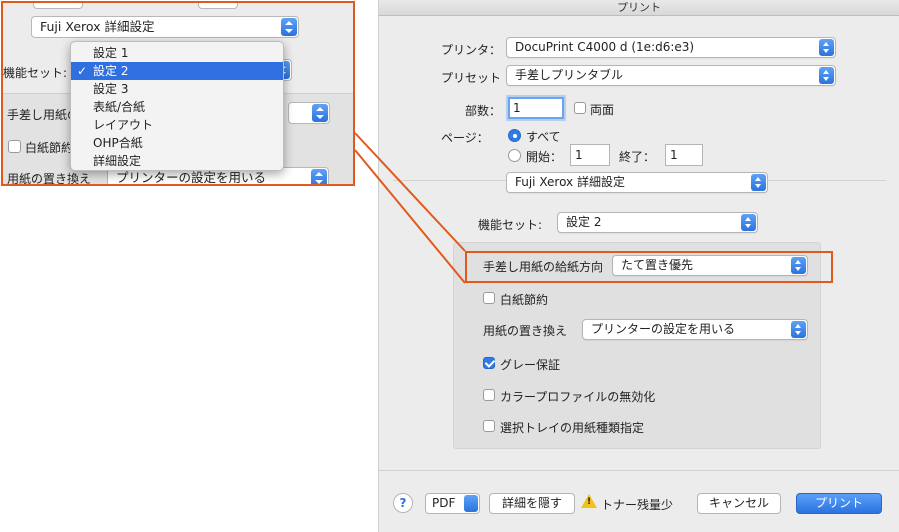  I want to click on warning-icon: !, so click(589, 501).